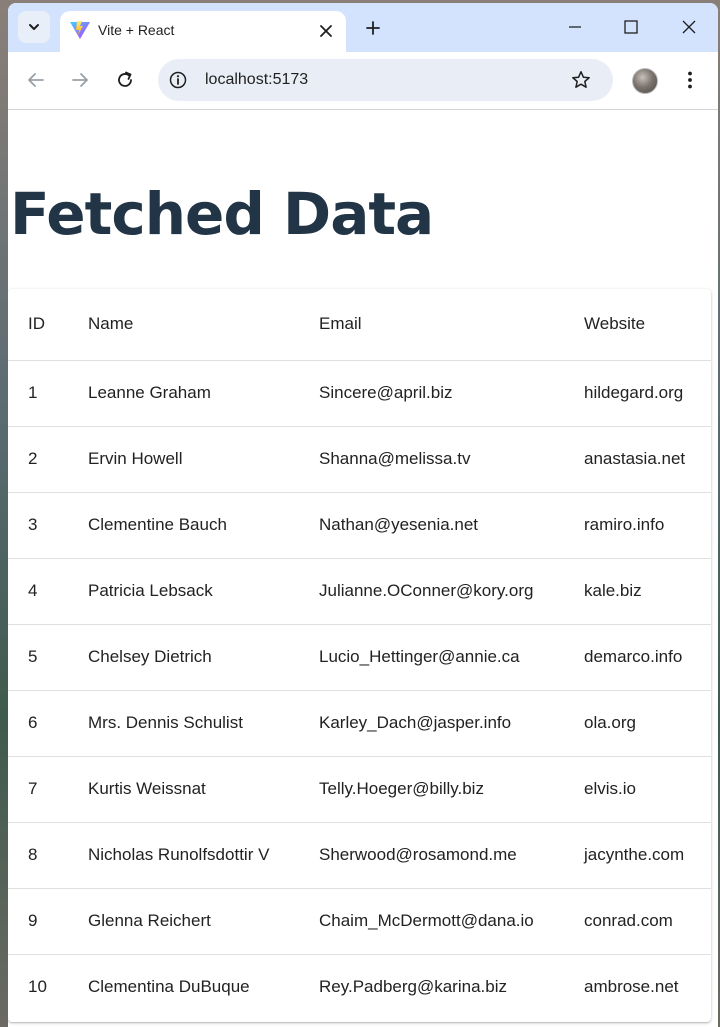 The width and height of the screenshot is (720, 1027). I want to click on cell-email: Sherwood@rosamond.me, so click(451, 855).